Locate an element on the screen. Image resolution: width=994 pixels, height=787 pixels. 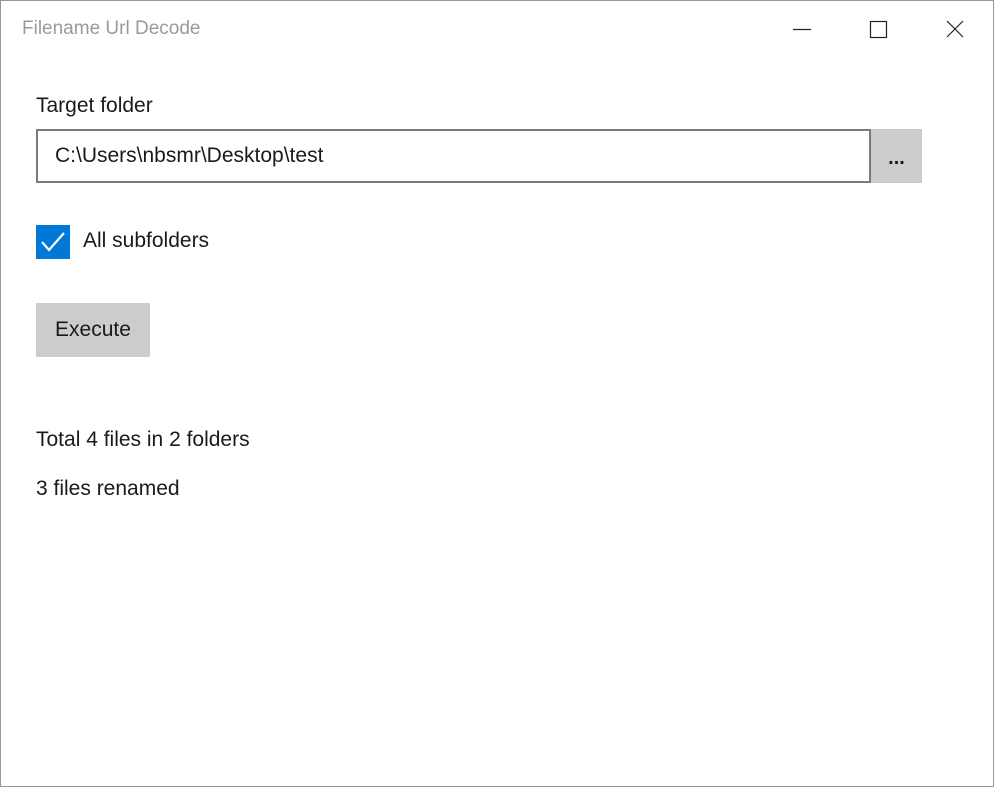
status-result: 3 files renamed is located at coordinates (108, 488).